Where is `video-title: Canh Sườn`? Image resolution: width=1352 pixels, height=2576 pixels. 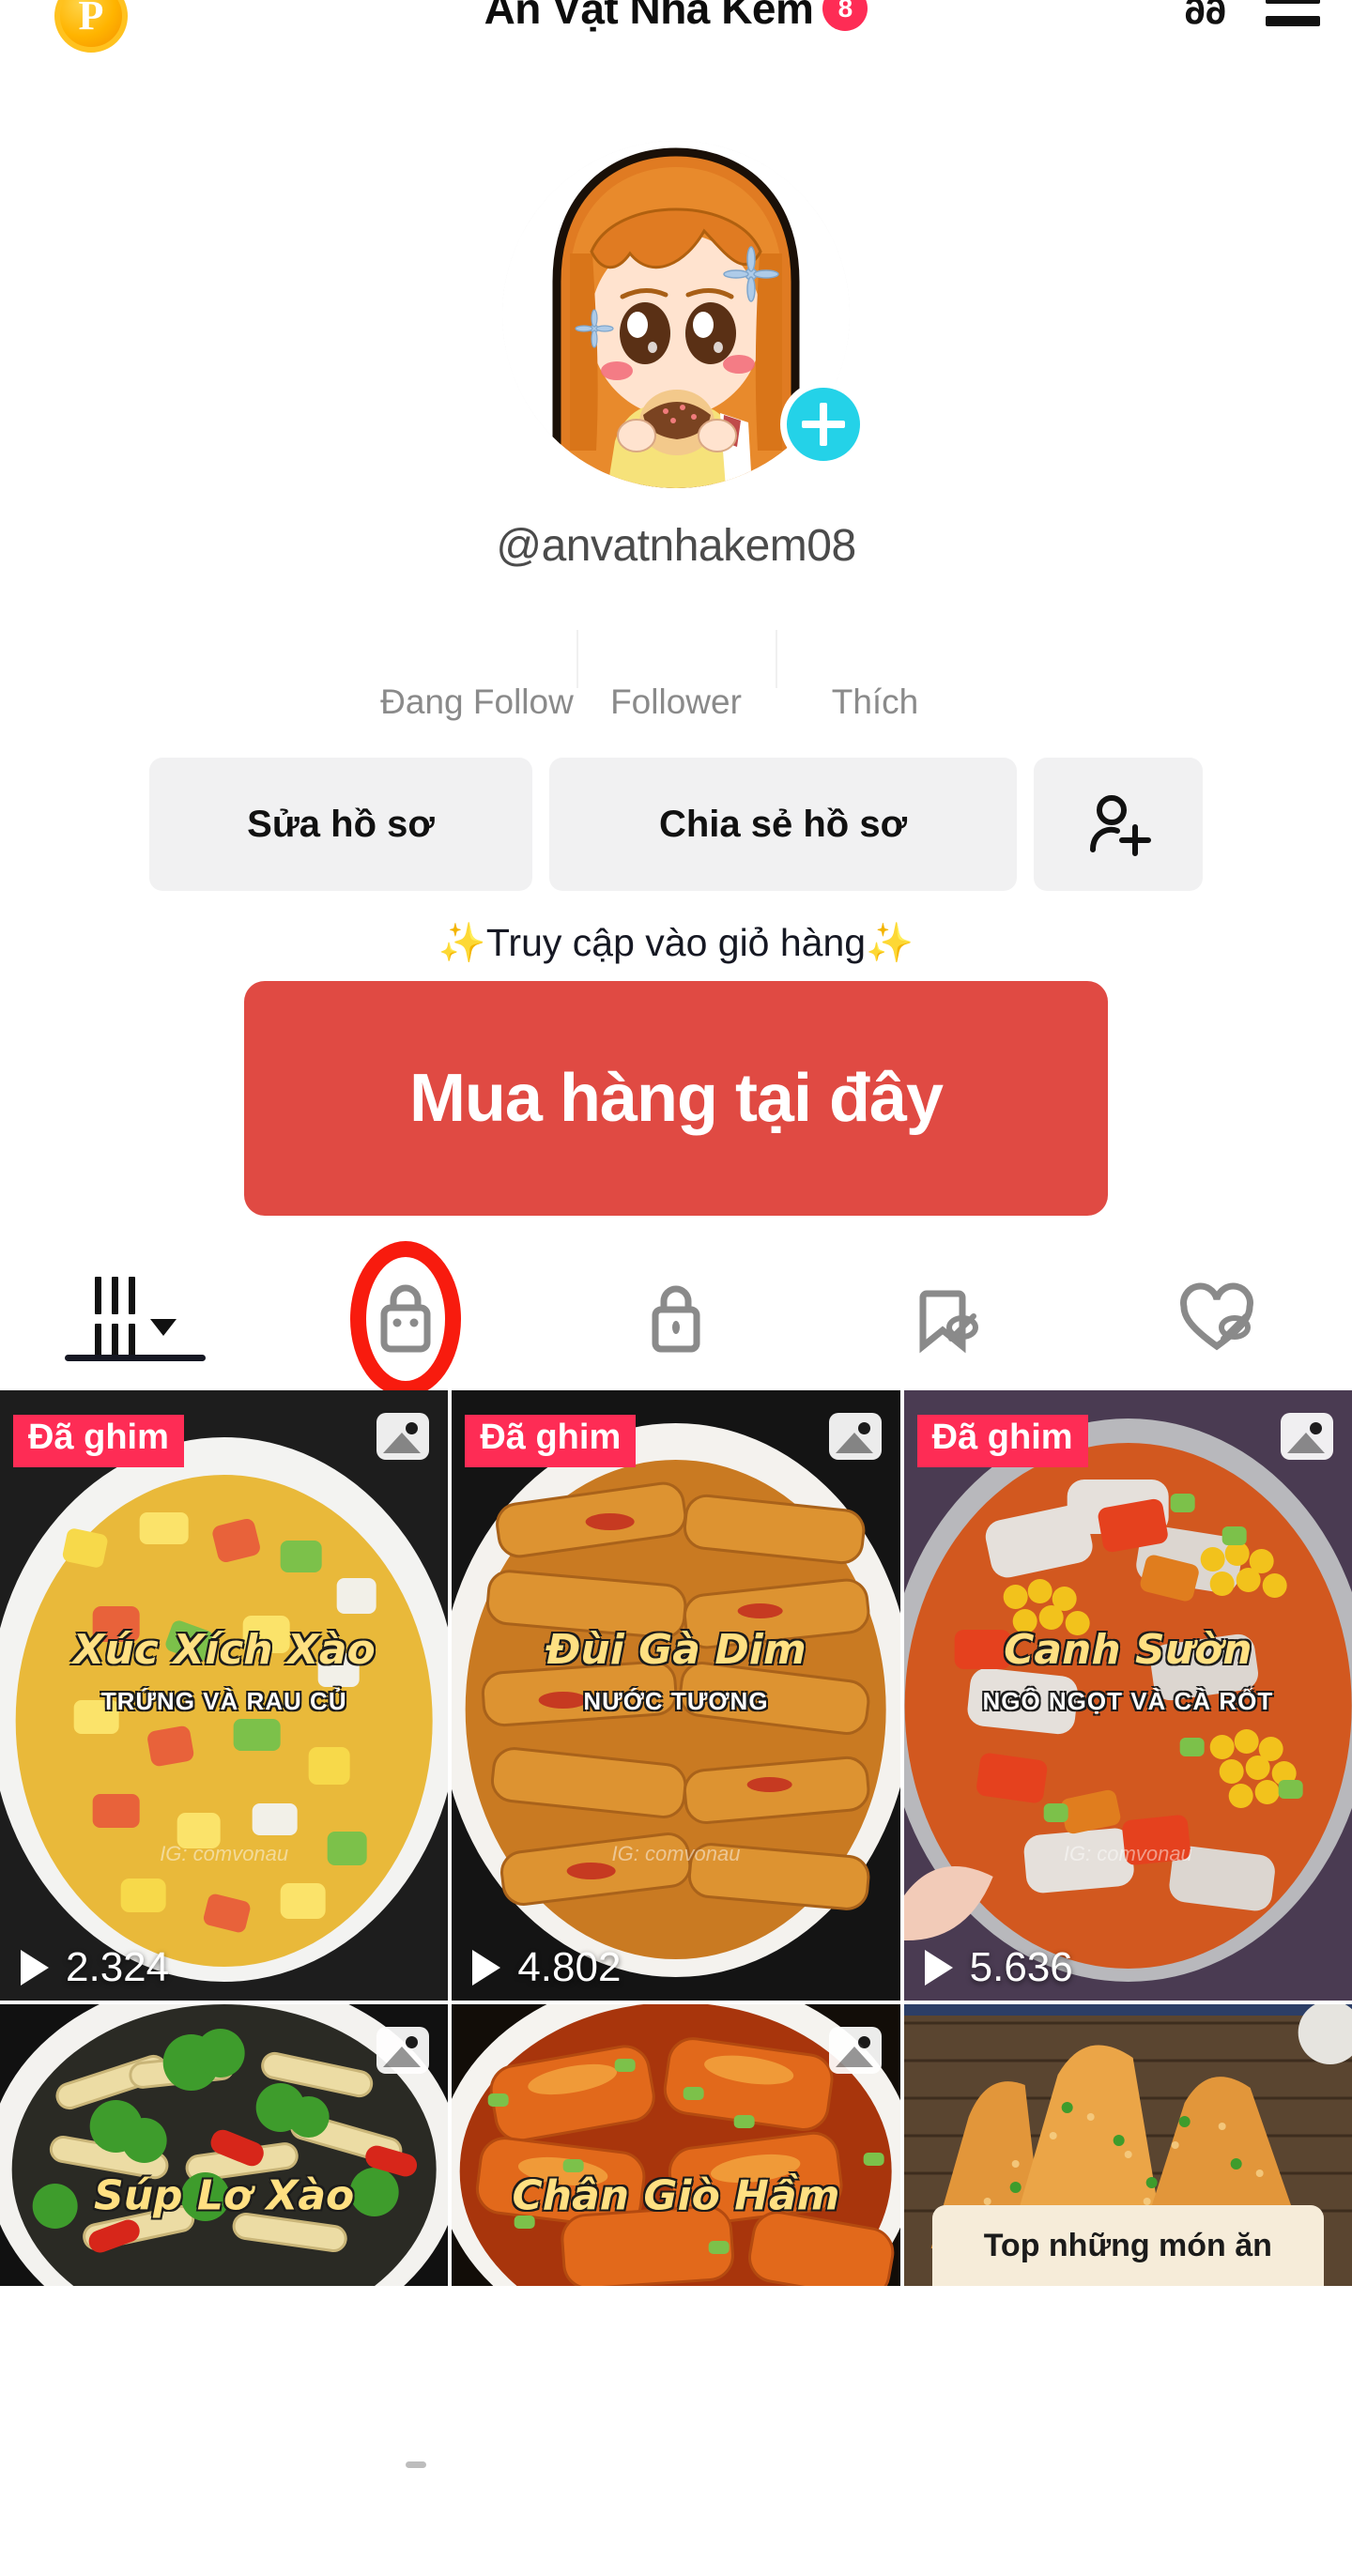 video-title: Canh Sườn is located at coordinates (1128, 1650).